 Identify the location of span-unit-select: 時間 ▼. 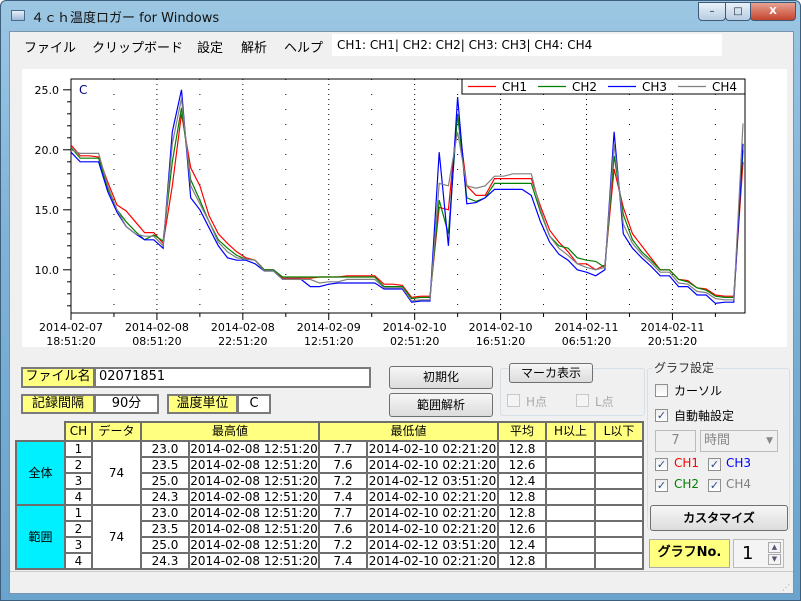
(739, 441).